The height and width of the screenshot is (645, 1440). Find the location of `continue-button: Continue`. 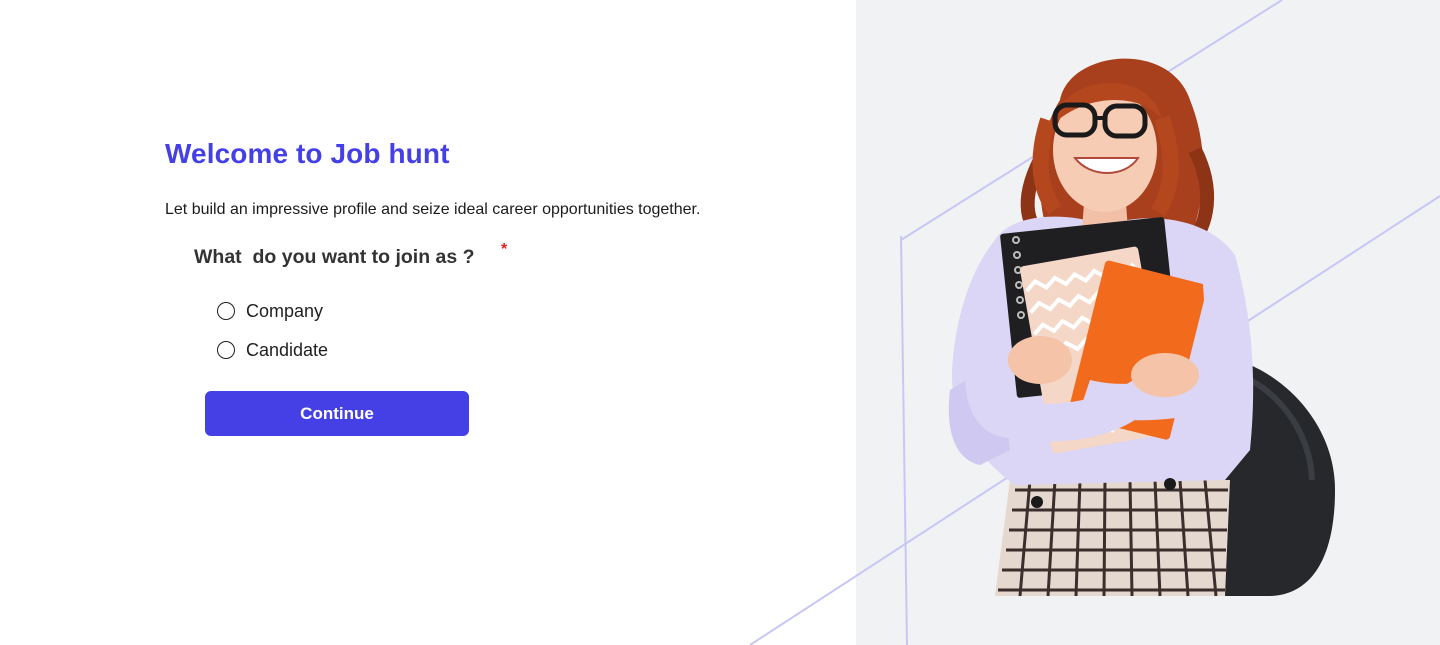

continue-button: Continue is located at coordinates (337, 413).